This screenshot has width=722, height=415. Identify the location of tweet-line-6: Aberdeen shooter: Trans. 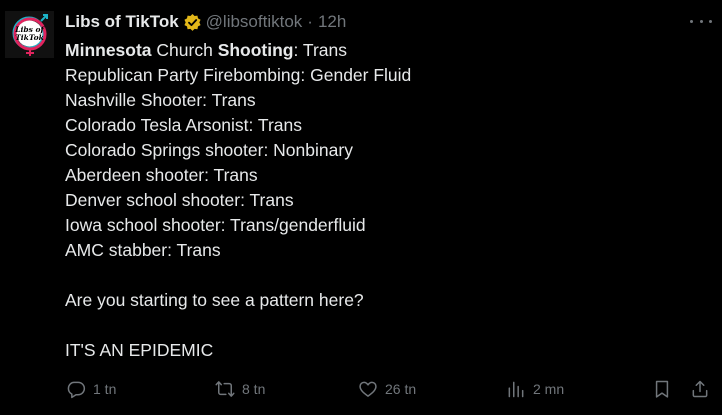
(161, 175).